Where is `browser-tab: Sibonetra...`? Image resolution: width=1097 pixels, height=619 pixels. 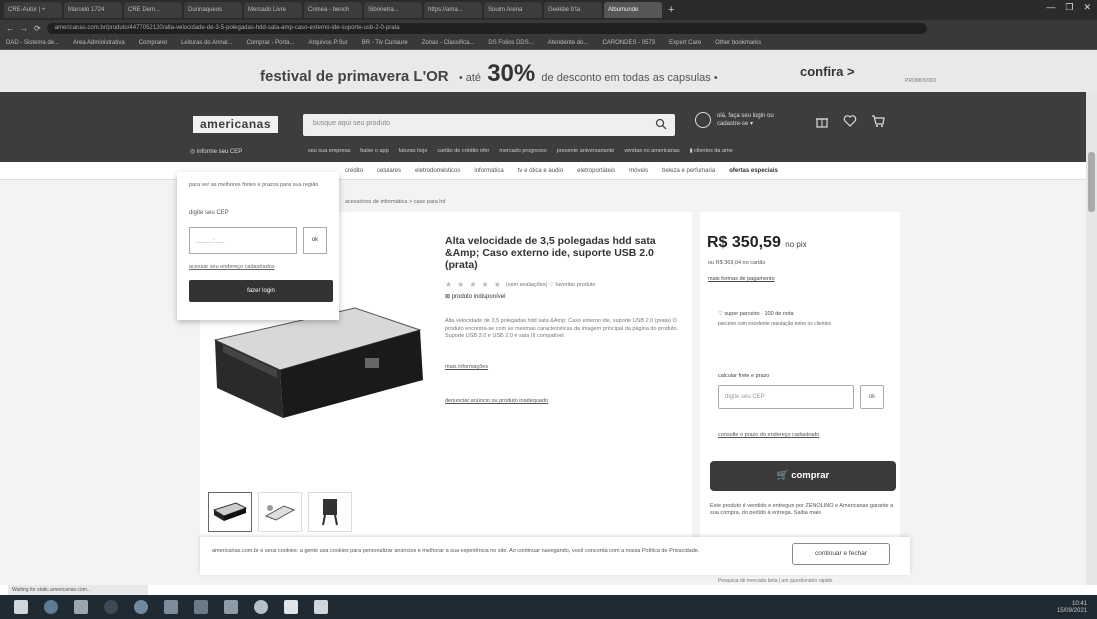
browser-tab: Sibonetra... is located at coordinates (393, 10).